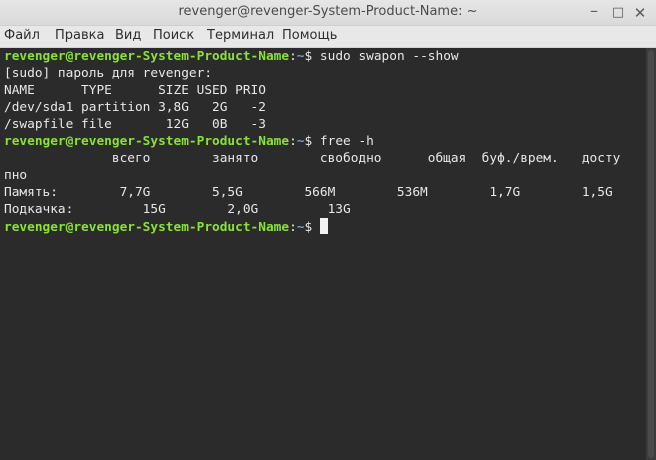 The image size is (656, 460). Describe the element at coordinates (108, 73) in the screenshot. I see `output-line: [sudo] пароль для revenger:` at that location.